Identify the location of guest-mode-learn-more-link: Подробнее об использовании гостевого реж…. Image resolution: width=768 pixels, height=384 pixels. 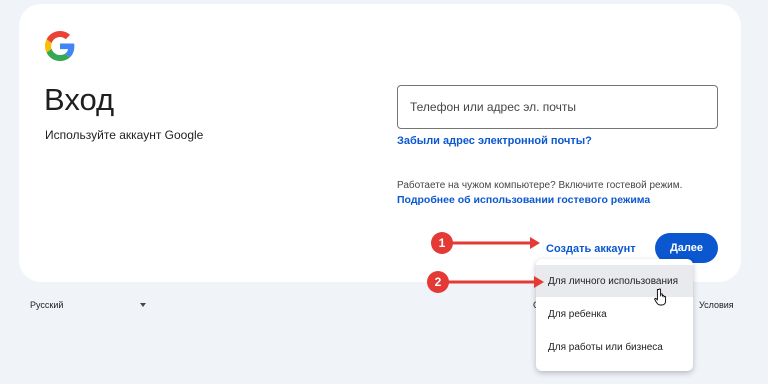
(523, 200).